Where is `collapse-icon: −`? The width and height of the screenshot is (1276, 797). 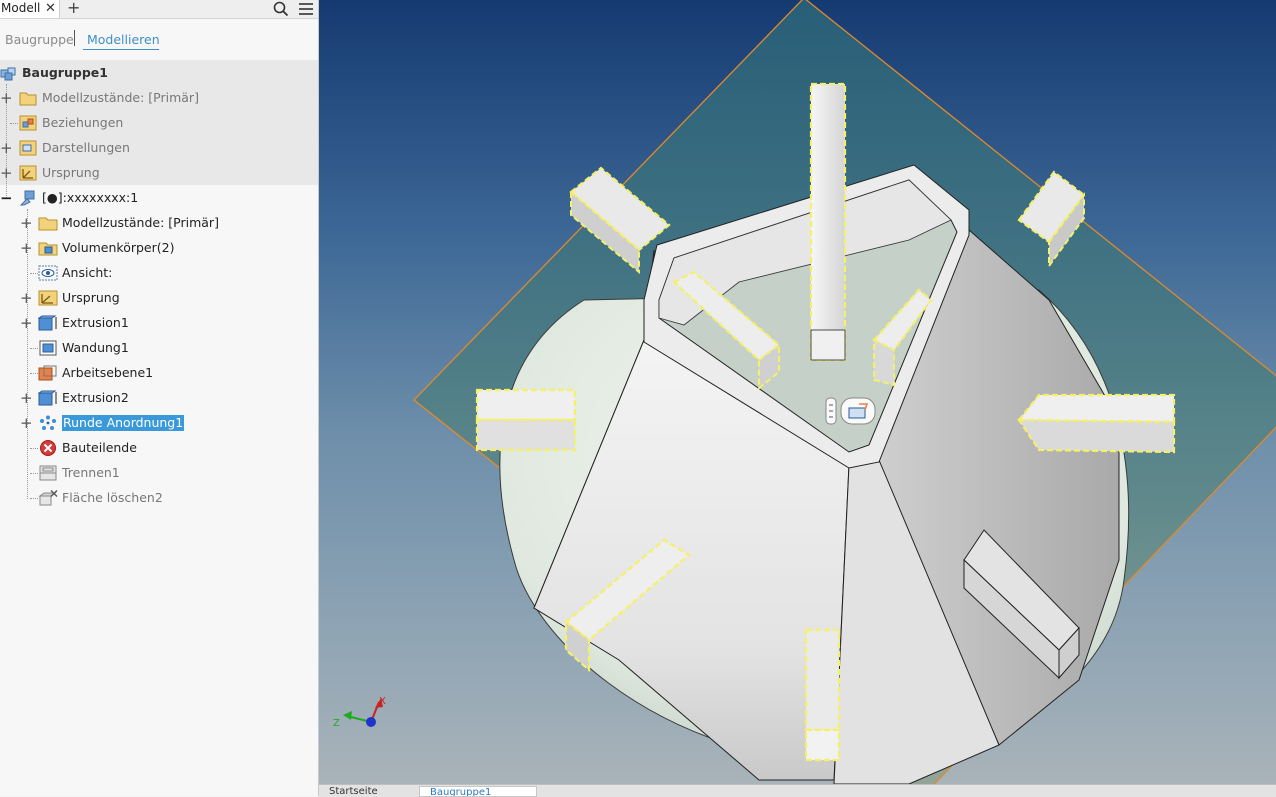
collapse-icon: − is located at coordinates (6, 198).